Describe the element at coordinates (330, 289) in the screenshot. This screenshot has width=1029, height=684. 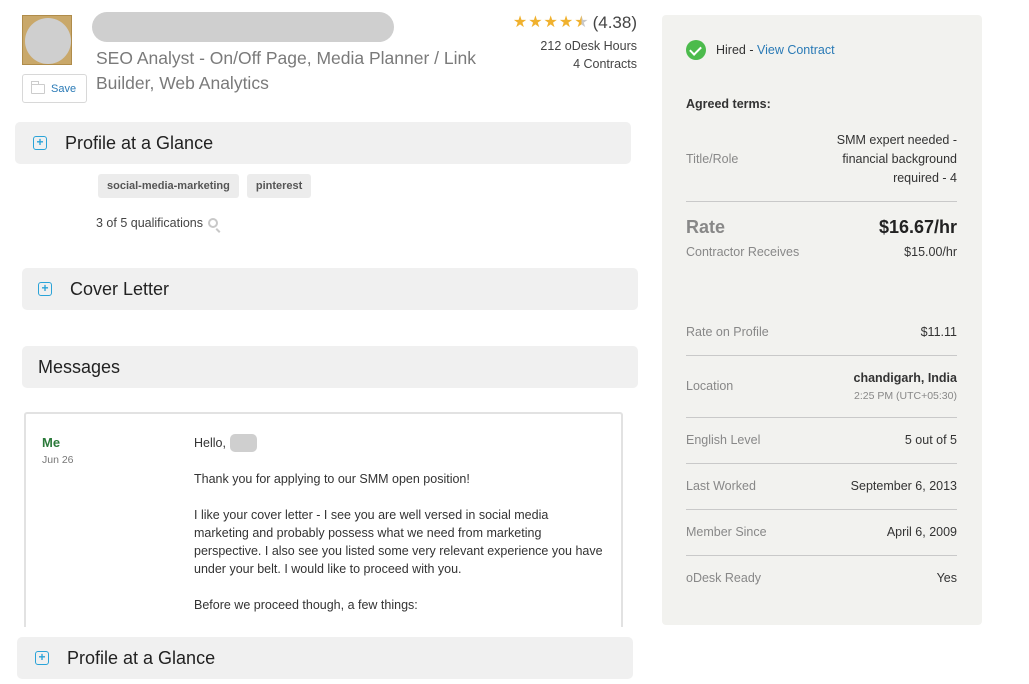
I see `section-cover-letter: + Cover Letter` at that location.